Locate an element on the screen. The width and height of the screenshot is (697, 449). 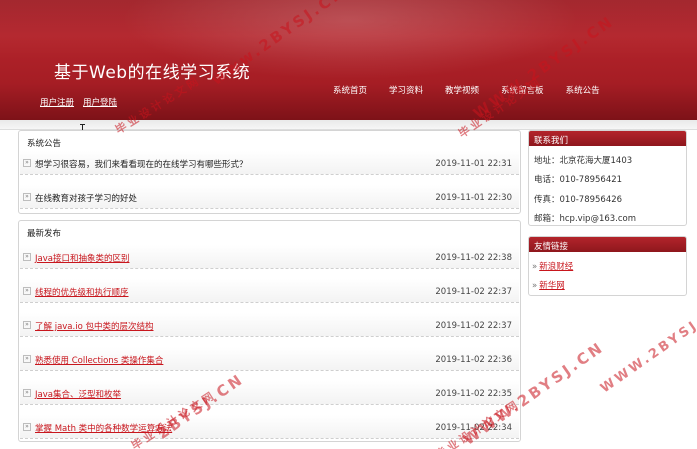
login-link: 用户登陆 is located at coordinates (100, 102).